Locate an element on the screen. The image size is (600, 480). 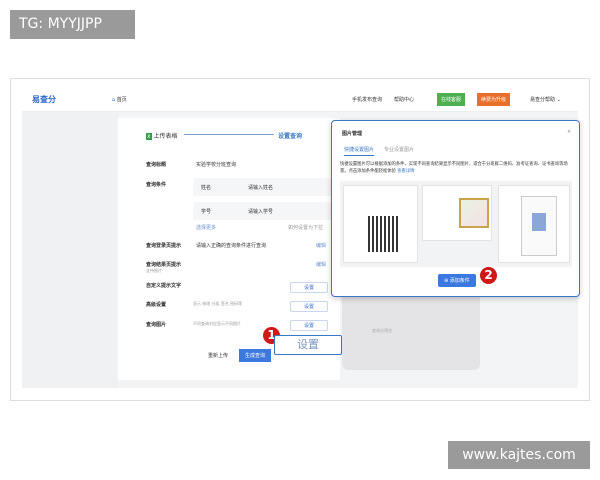
tab-quick: 快捷设置图片 is located at coordinates (359, 151).